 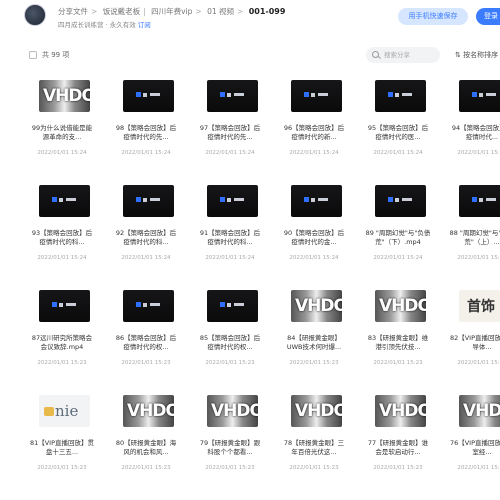 I want to click on breadcrumb-item: 饭说戴老板, so click(x=122, y=11).